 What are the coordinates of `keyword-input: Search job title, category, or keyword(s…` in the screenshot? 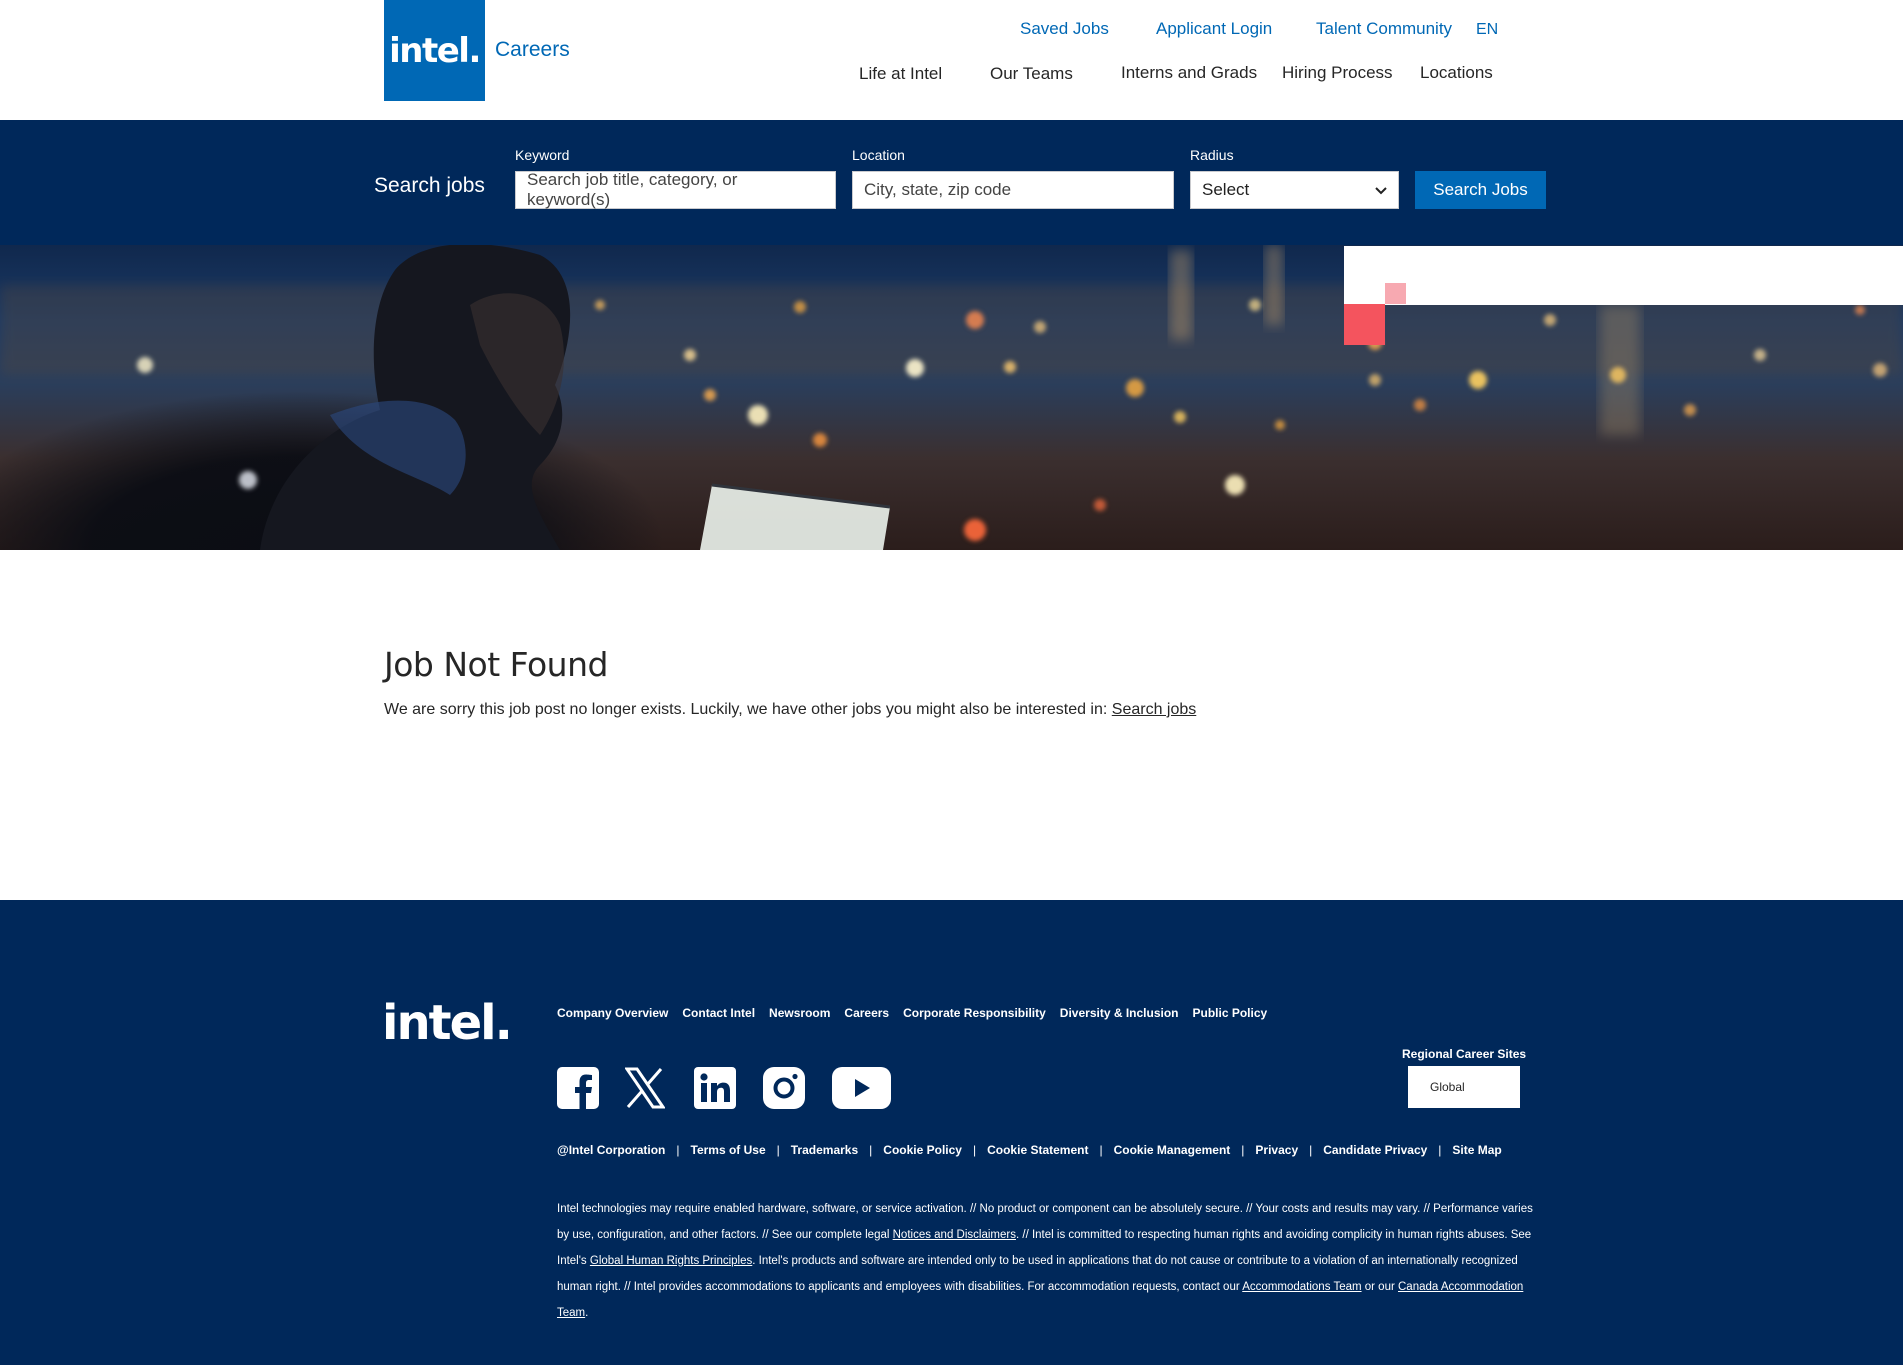 It's located at (675, 189).